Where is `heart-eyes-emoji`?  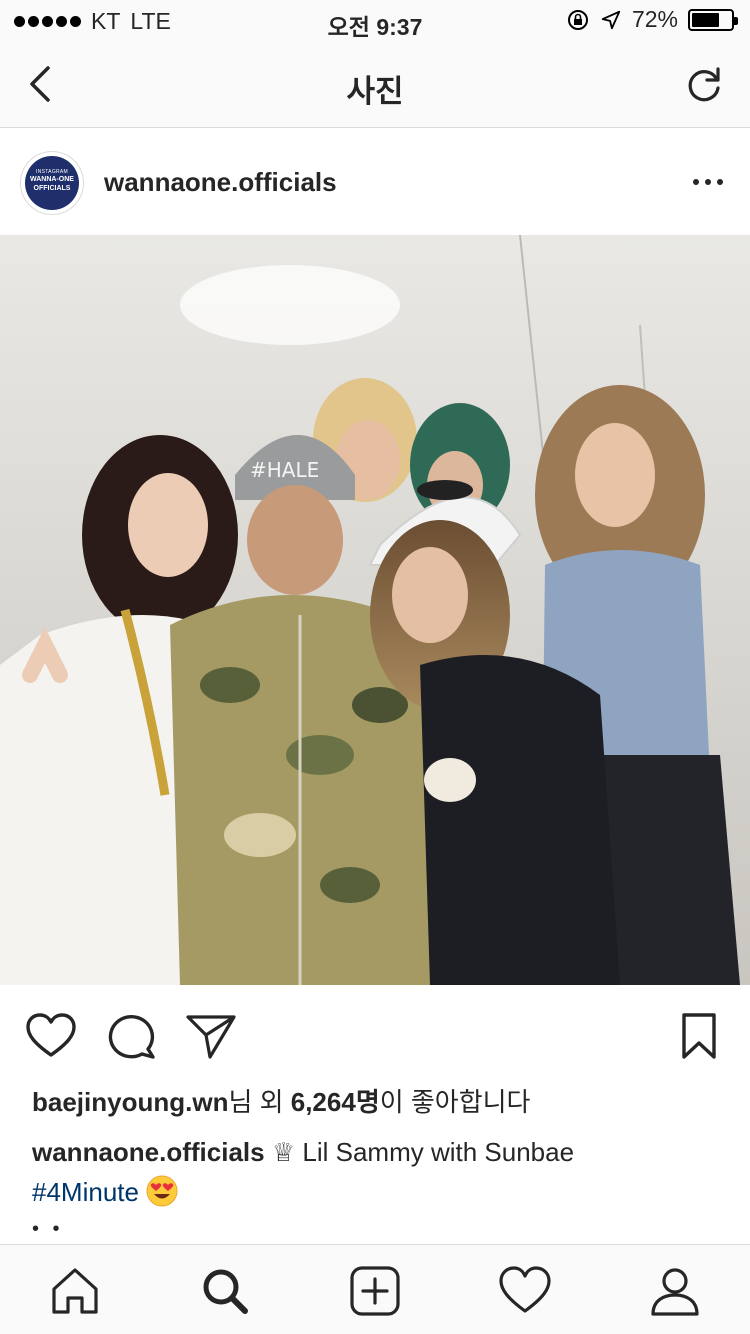 heart-eyes-emoji is located at coordinates (162, 1191).